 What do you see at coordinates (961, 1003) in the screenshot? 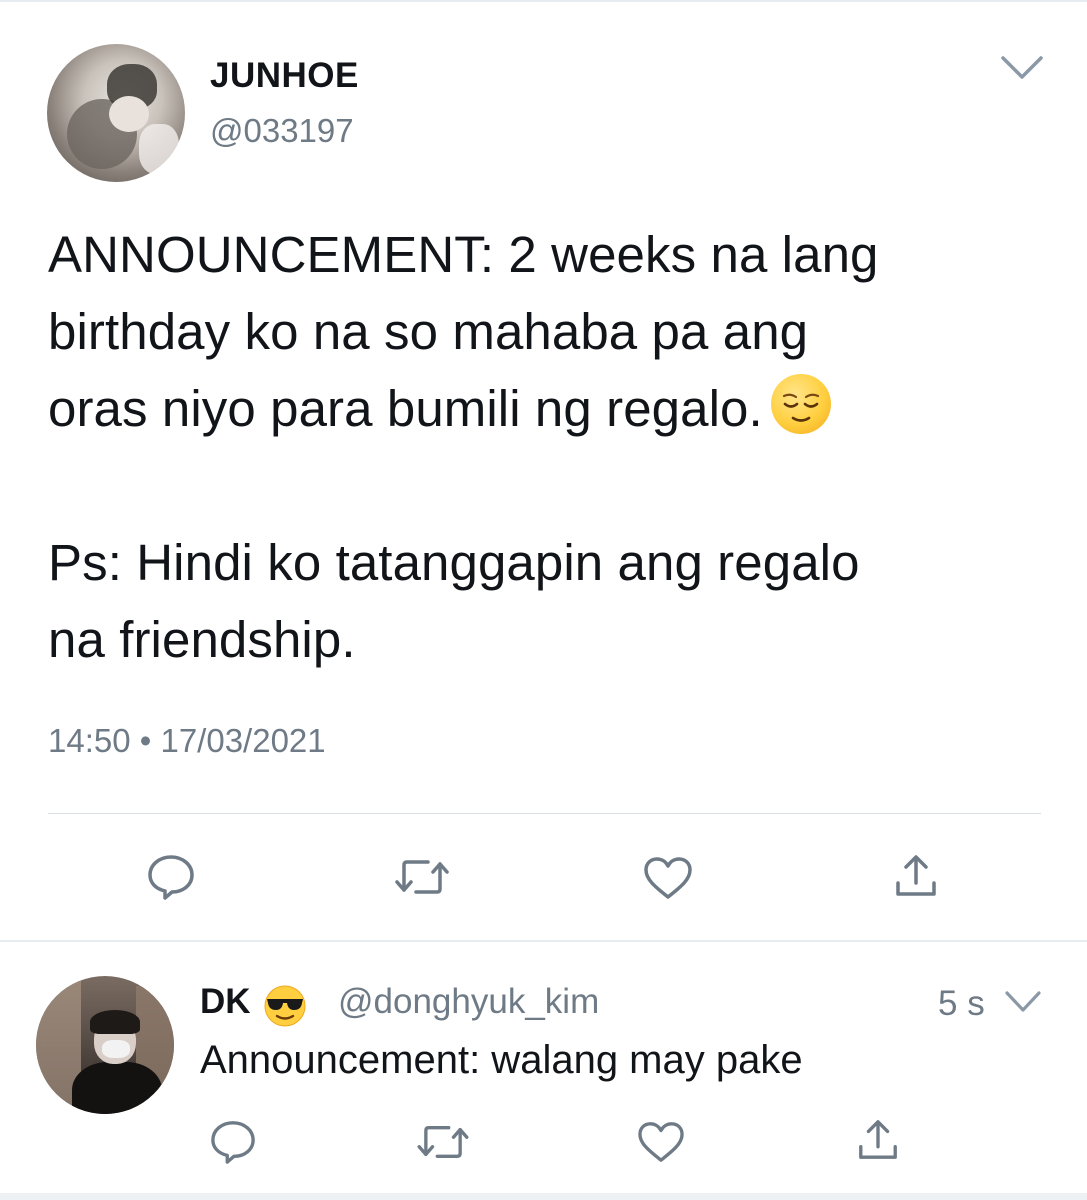
I see `tweet-time-ago: 5 s` at bounding box center [961, 1003].